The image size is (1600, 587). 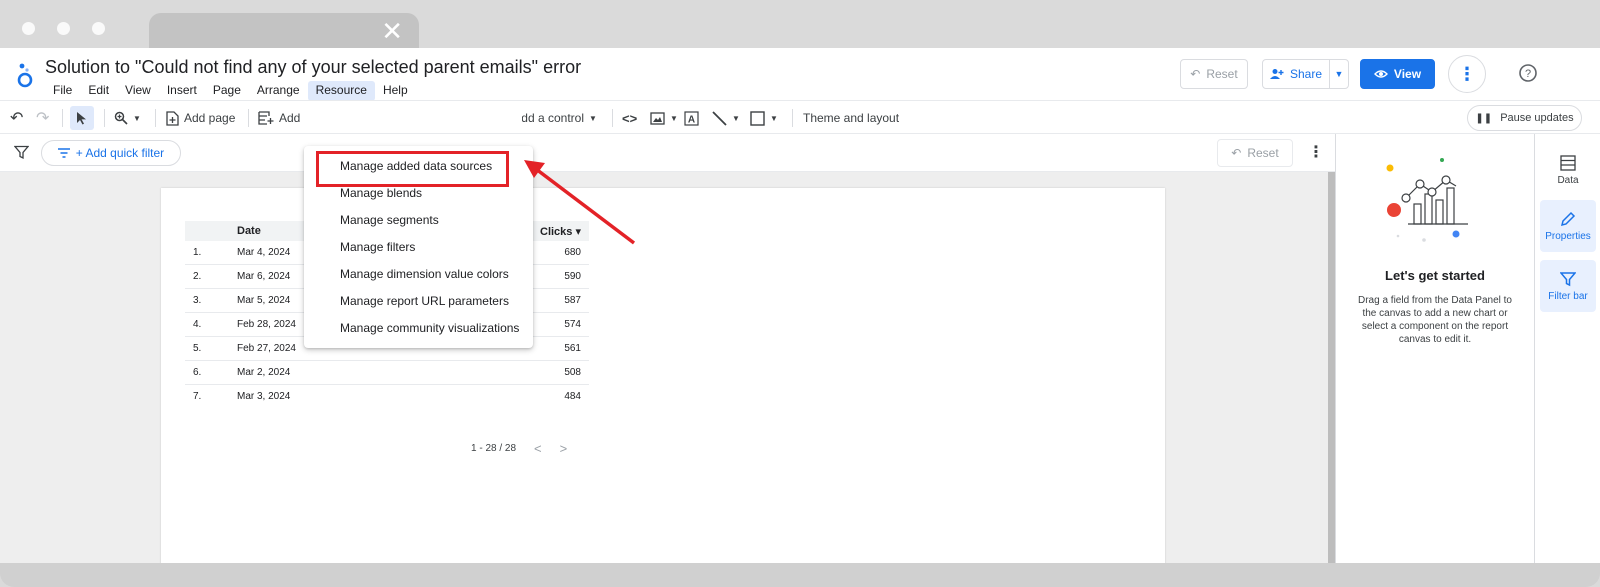 What do you see at coordinates (1568, 218) in the screenshot?
I see `pencil-icon` at bounding box center [1568, 218].